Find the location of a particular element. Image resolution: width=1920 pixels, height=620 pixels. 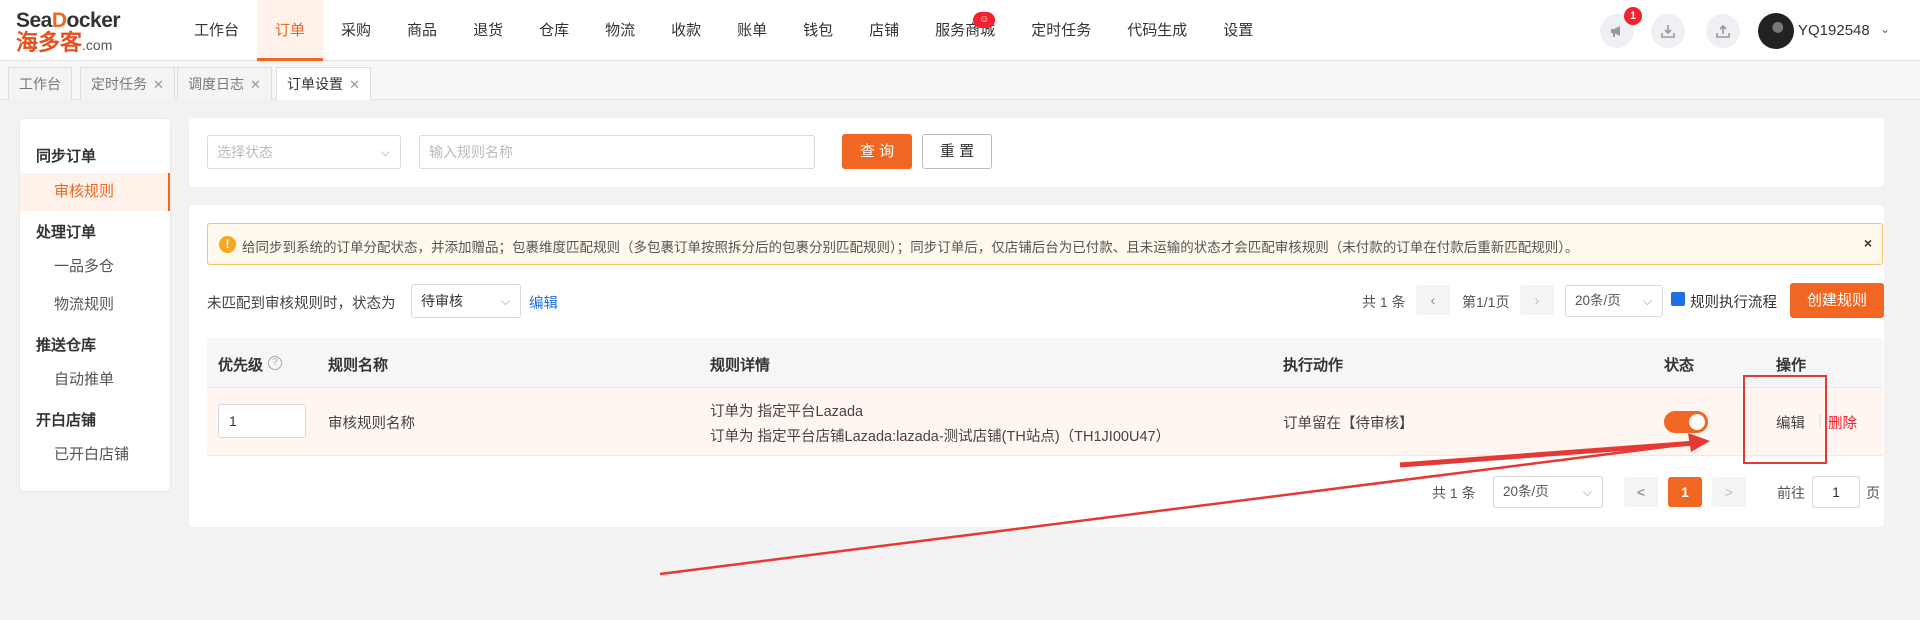

nav-products: 商品 is located at coordinates (422, 30).